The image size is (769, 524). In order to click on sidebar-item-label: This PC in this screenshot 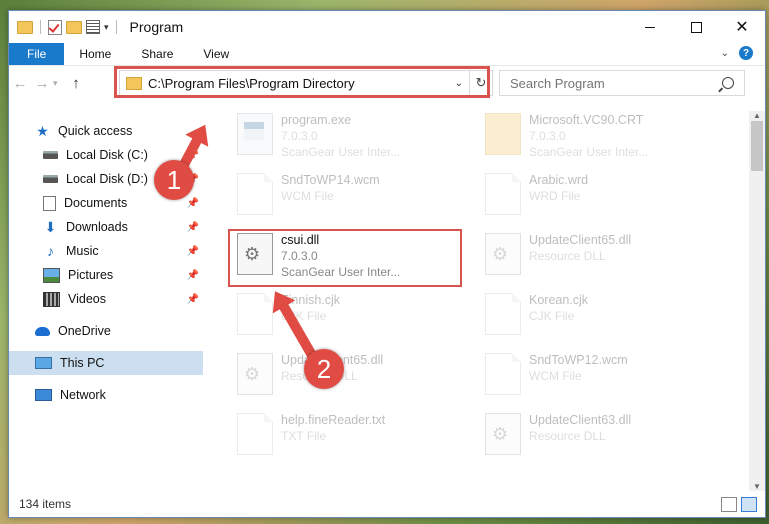, I will do `click(82, 363)`.